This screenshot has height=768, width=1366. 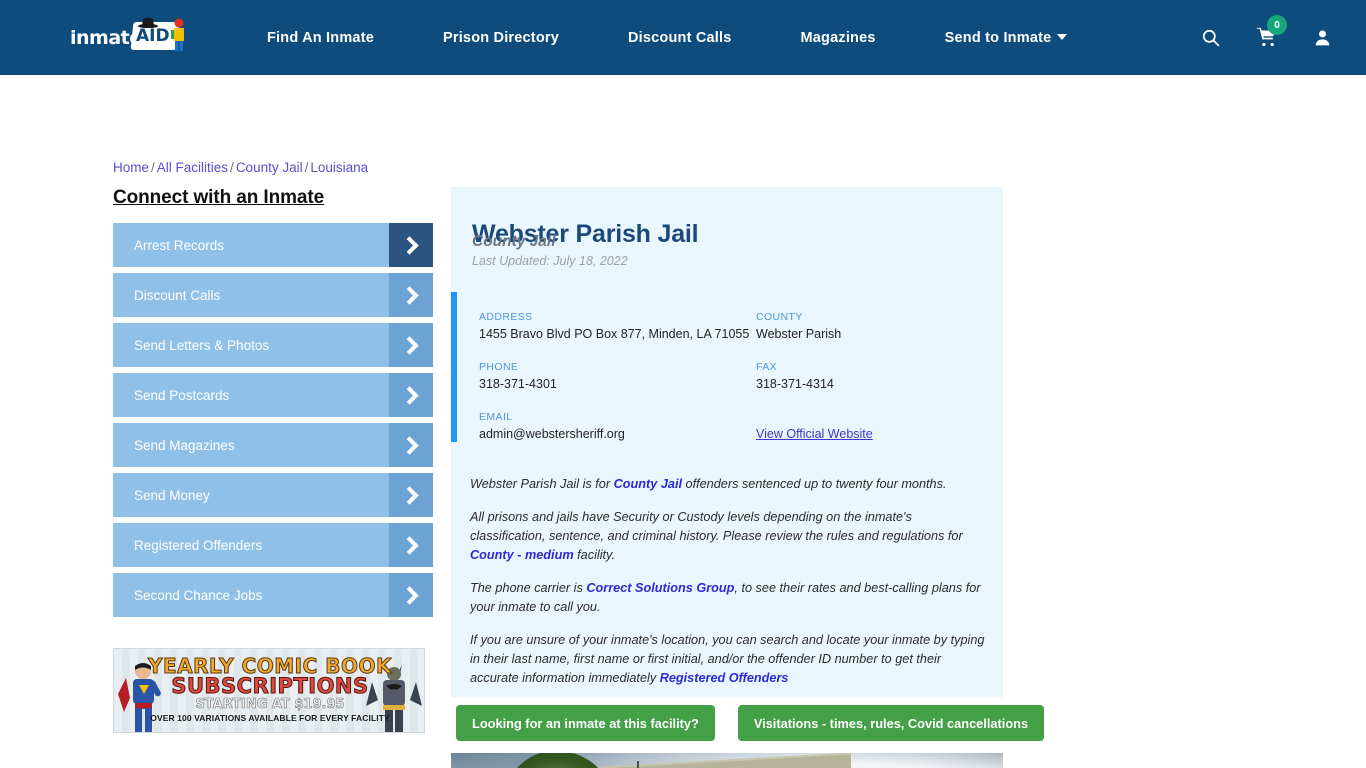 I want to click on website-cell: View Official Website, so click(x=877, y=417).